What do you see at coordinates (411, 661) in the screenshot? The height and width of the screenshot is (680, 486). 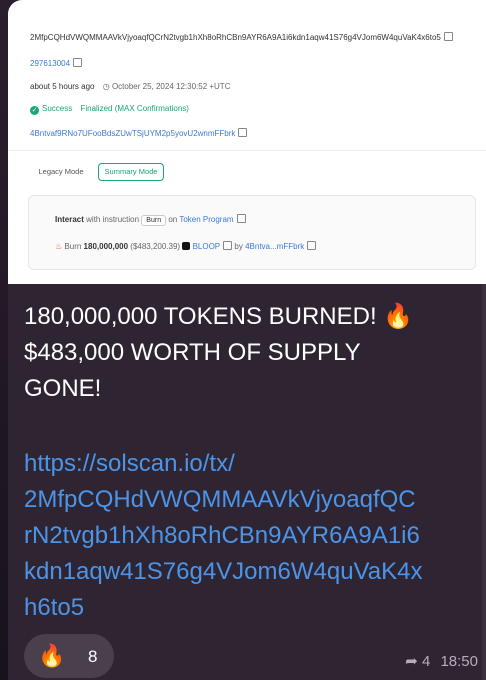 I see `forward-icon: ➦` at bounding box center [411, 661].